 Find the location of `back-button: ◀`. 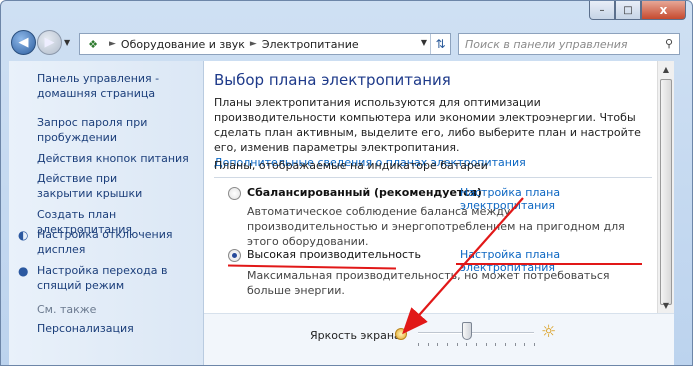

back-button: ◀ is located at coordinates (23, 42).